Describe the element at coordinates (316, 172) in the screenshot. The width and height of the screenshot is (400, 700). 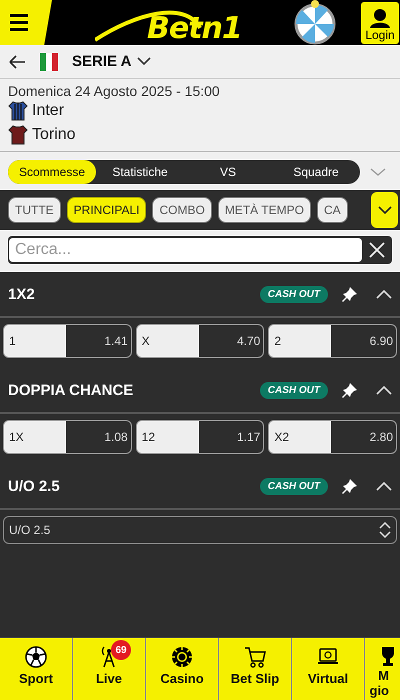
I see `tab: Squadre` at that location.